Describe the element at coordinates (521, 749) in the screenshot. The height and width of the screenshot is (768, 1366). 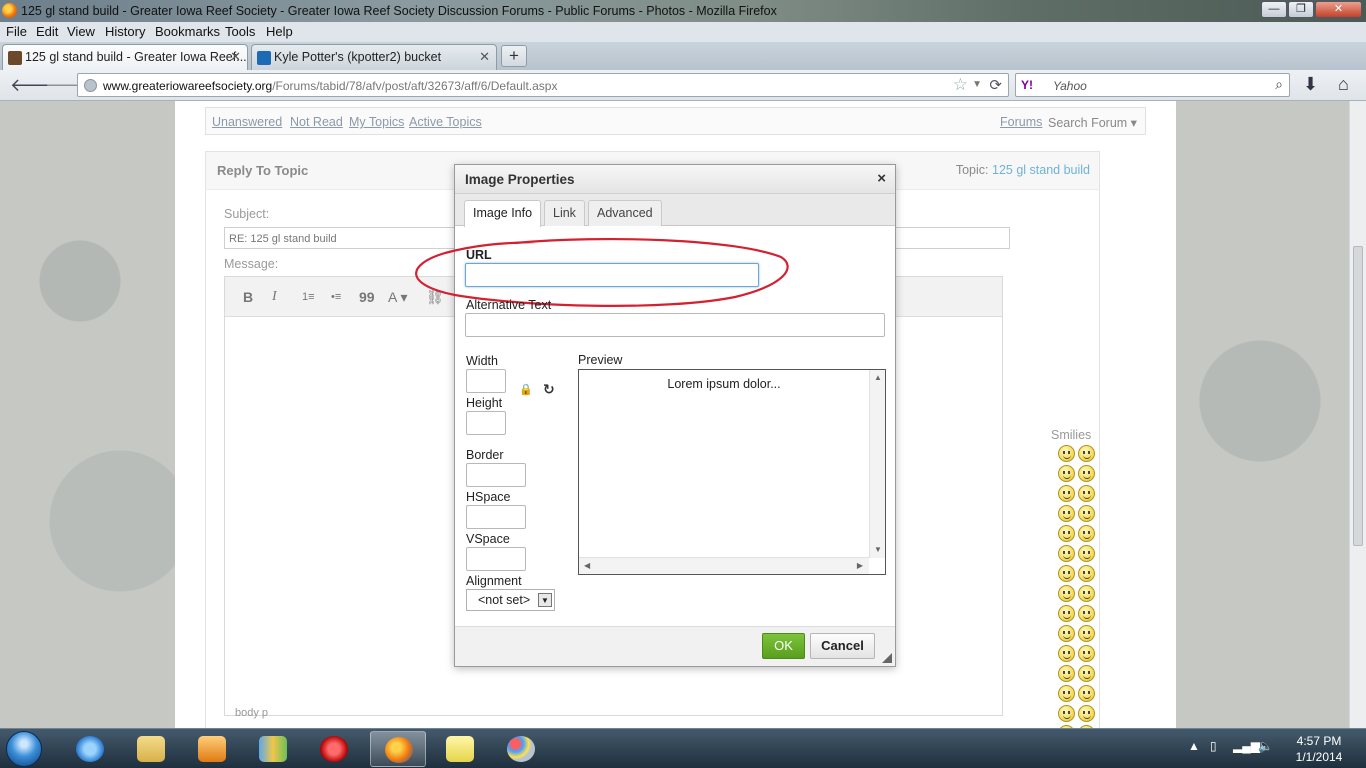
I see `taskbar-paint` at that location.